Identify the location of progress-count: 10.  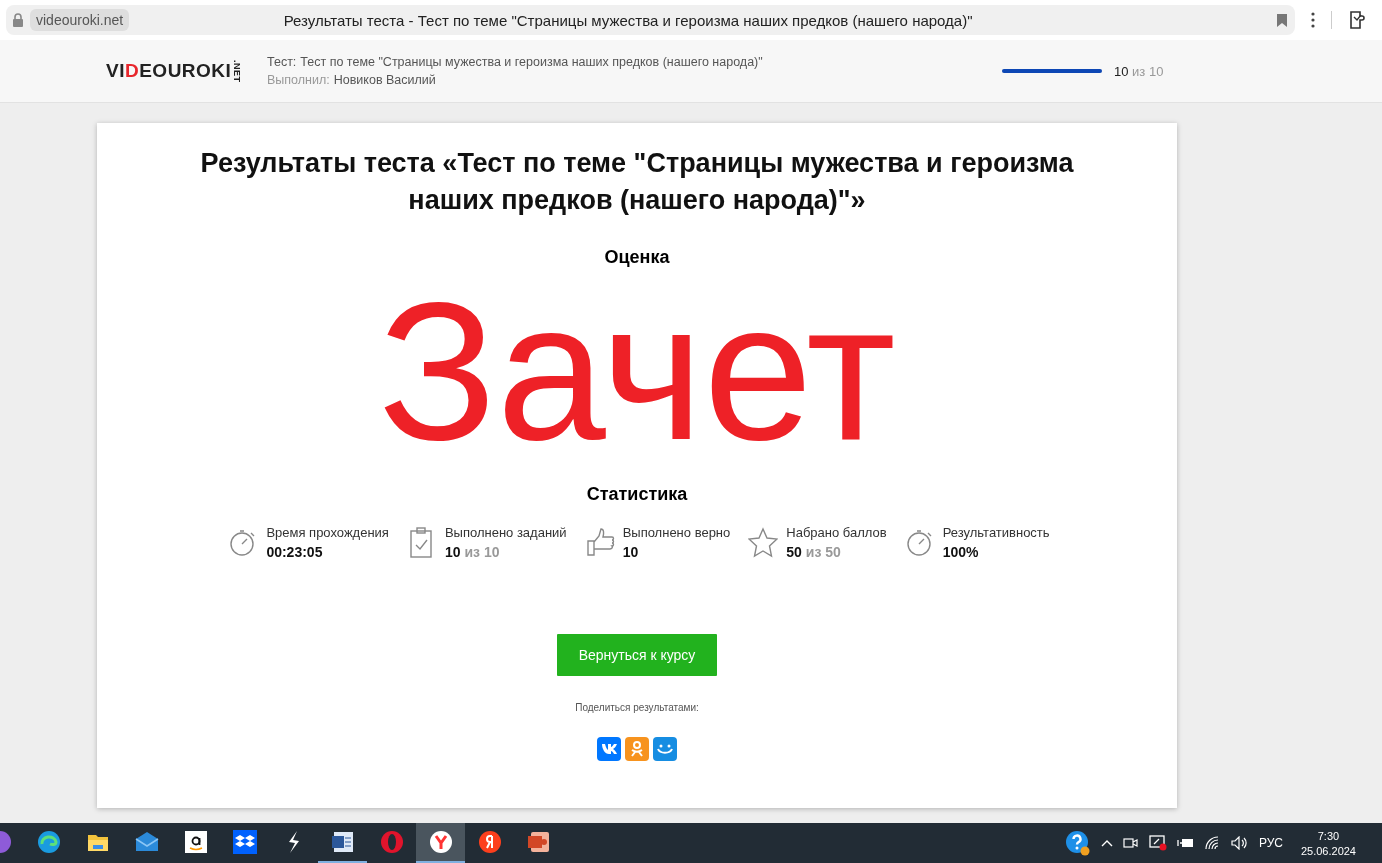
(1121, 71).